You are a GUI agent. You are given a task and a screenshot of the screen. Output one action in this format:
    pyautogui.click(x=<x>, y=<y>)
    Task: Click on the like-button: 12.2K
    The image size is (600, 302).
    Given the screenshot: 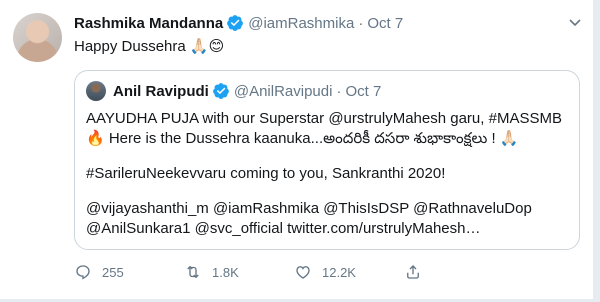 What is the action you would take?
    pyautogui.click(x=349, y=272)
    